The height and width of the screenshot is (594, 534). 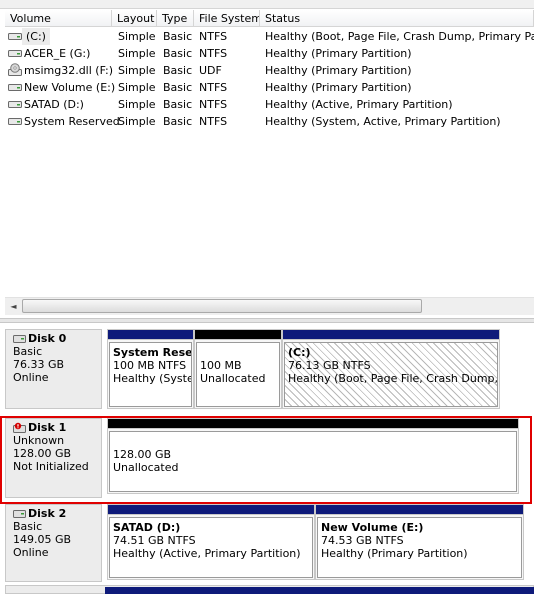 I want to click on partition-size: 100 MB NTFS, so click(x=150, y=365).